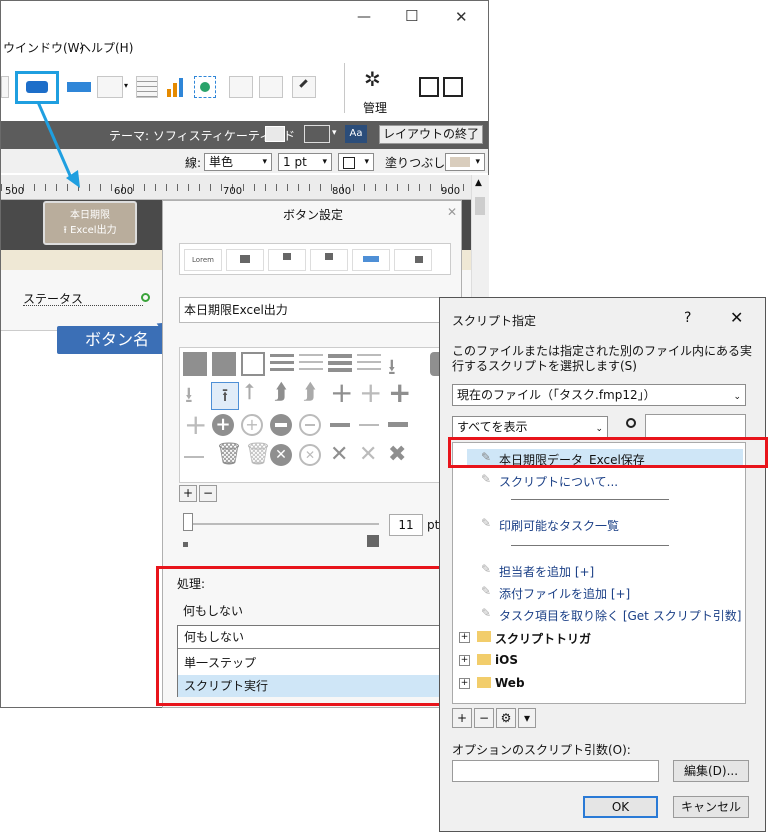 Image resolution: width=768 pixels, height=834 pixels. Describe the element at coordinates (281, 455) in the screenshot. I see `close-circle-icon: ✕` at that location.